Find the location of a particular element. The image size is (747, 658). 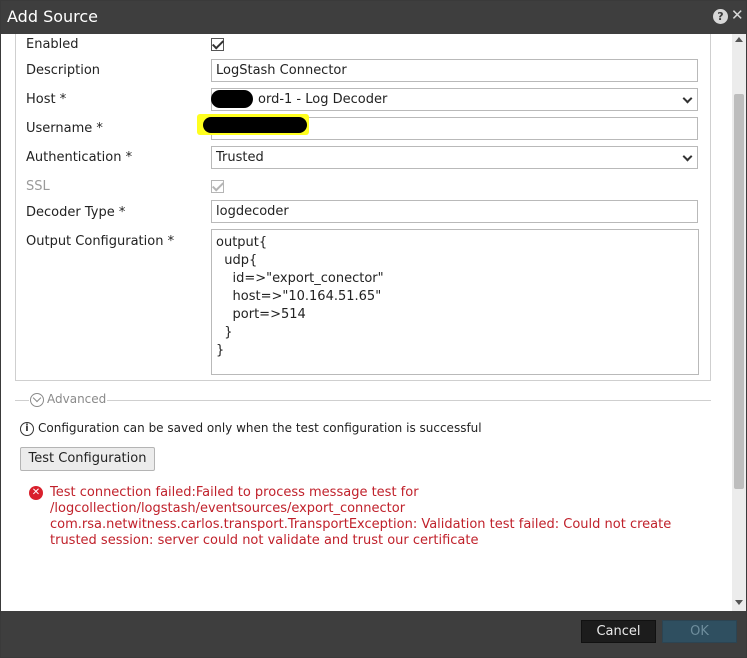

description-label: Description is located at coordinates (63, 70).